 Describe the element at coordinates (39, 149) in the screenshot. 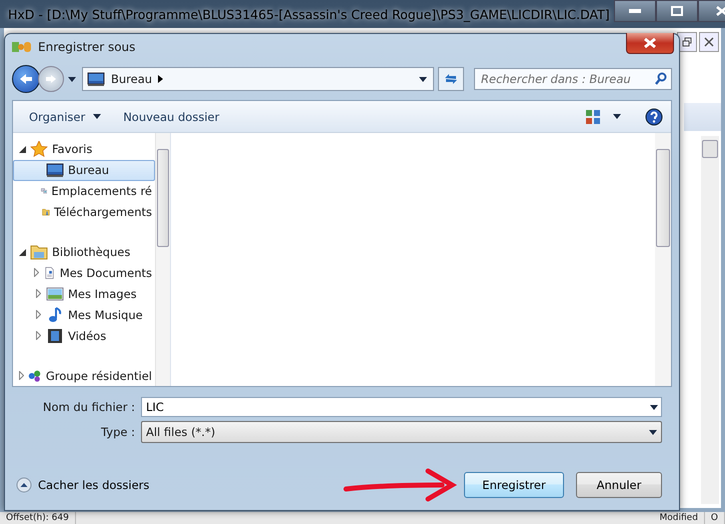

I see `star-icon` at that location.